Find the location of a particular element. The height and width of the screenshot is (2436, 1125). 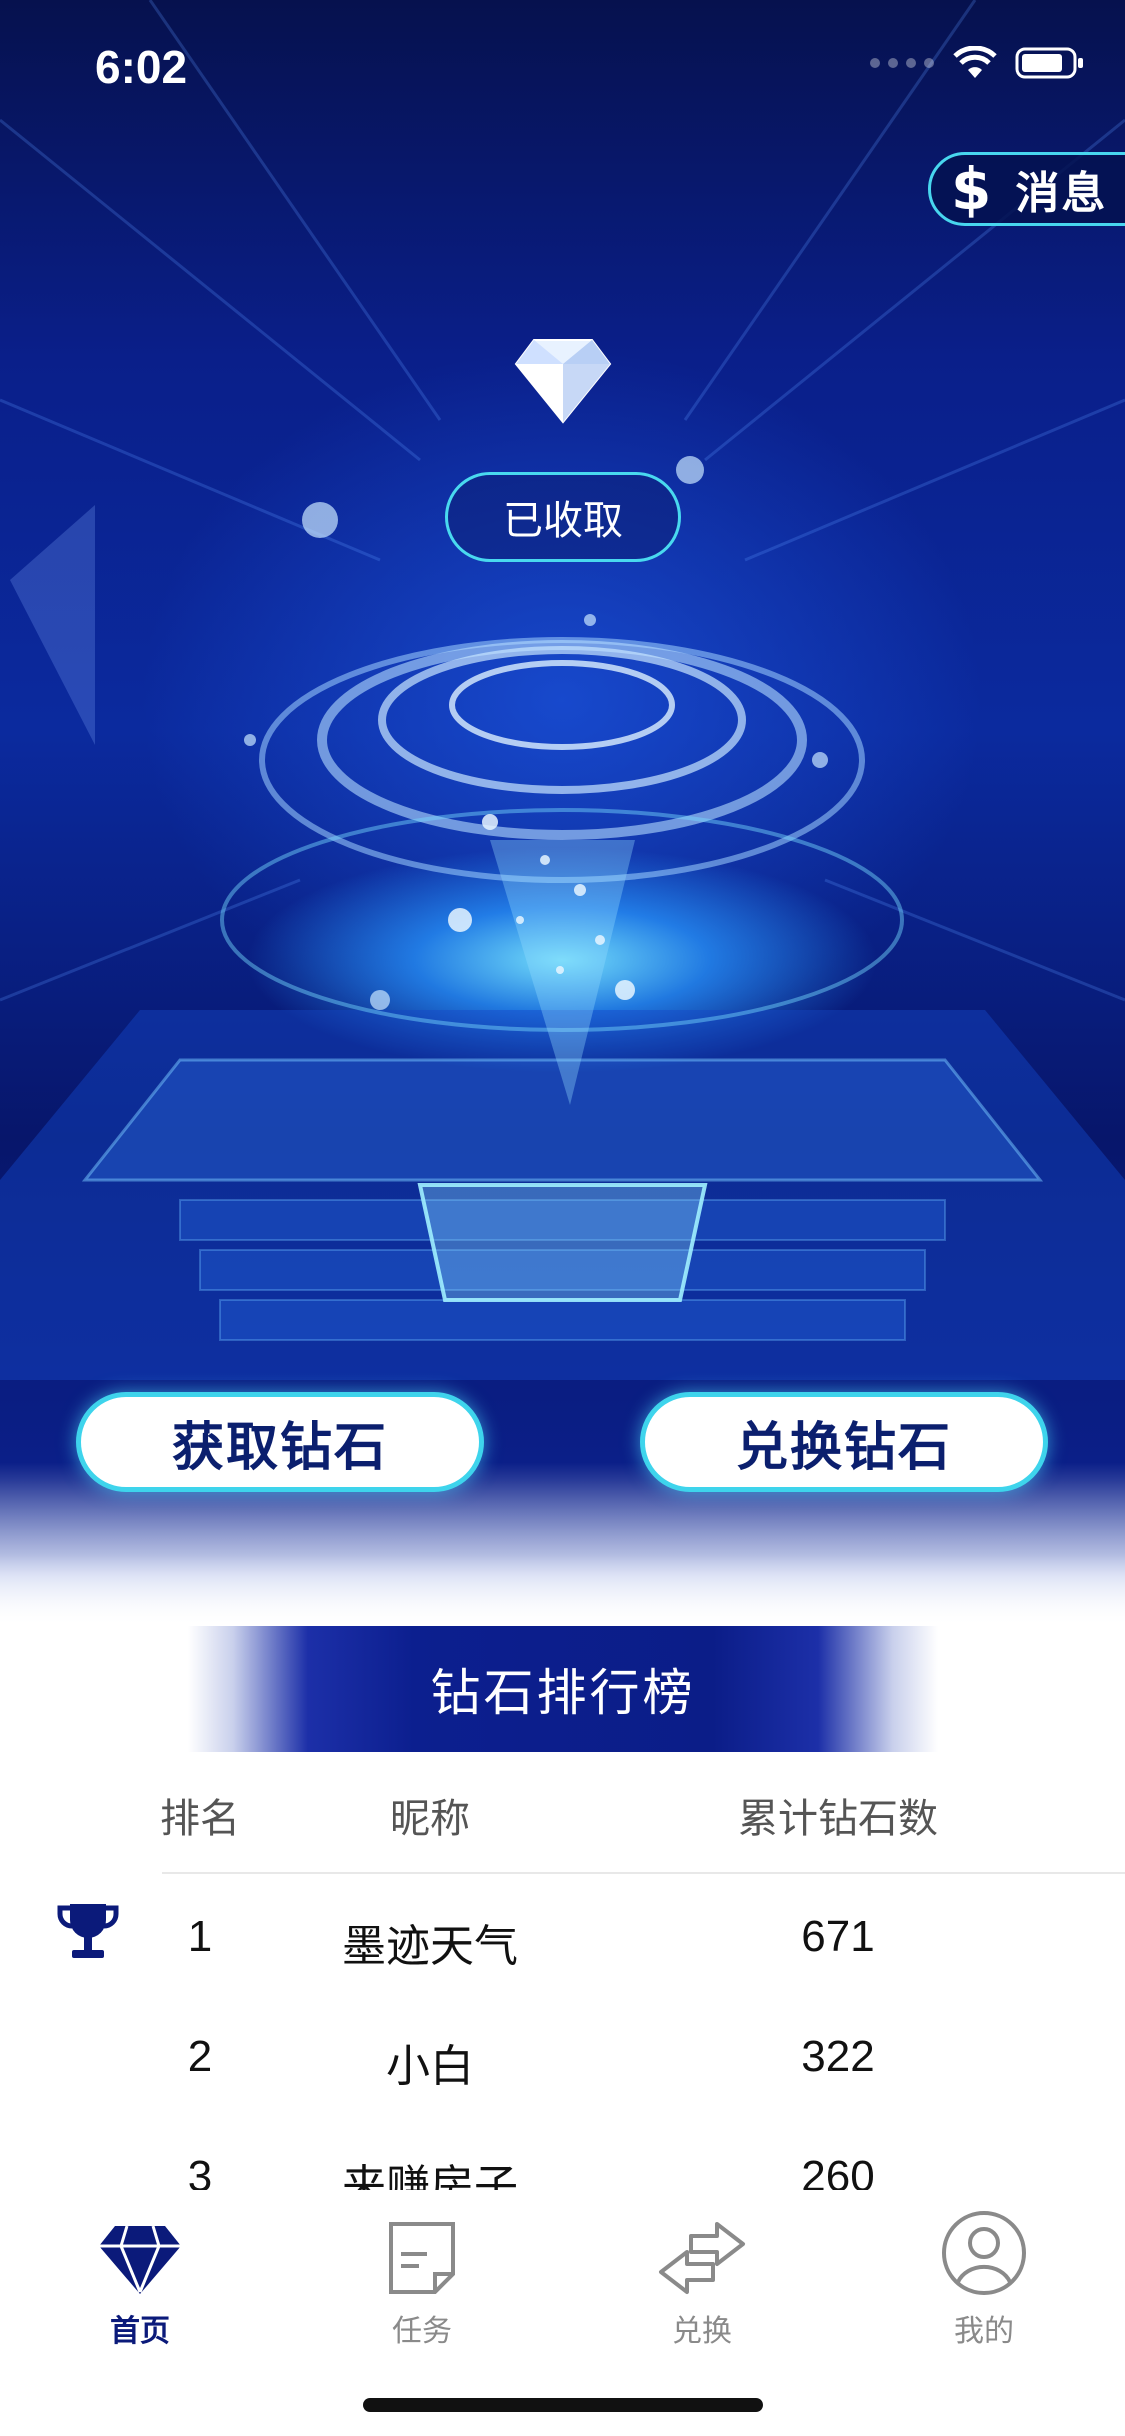

column-header-nickname: 昵称 is located at coordinates (430, 1819).